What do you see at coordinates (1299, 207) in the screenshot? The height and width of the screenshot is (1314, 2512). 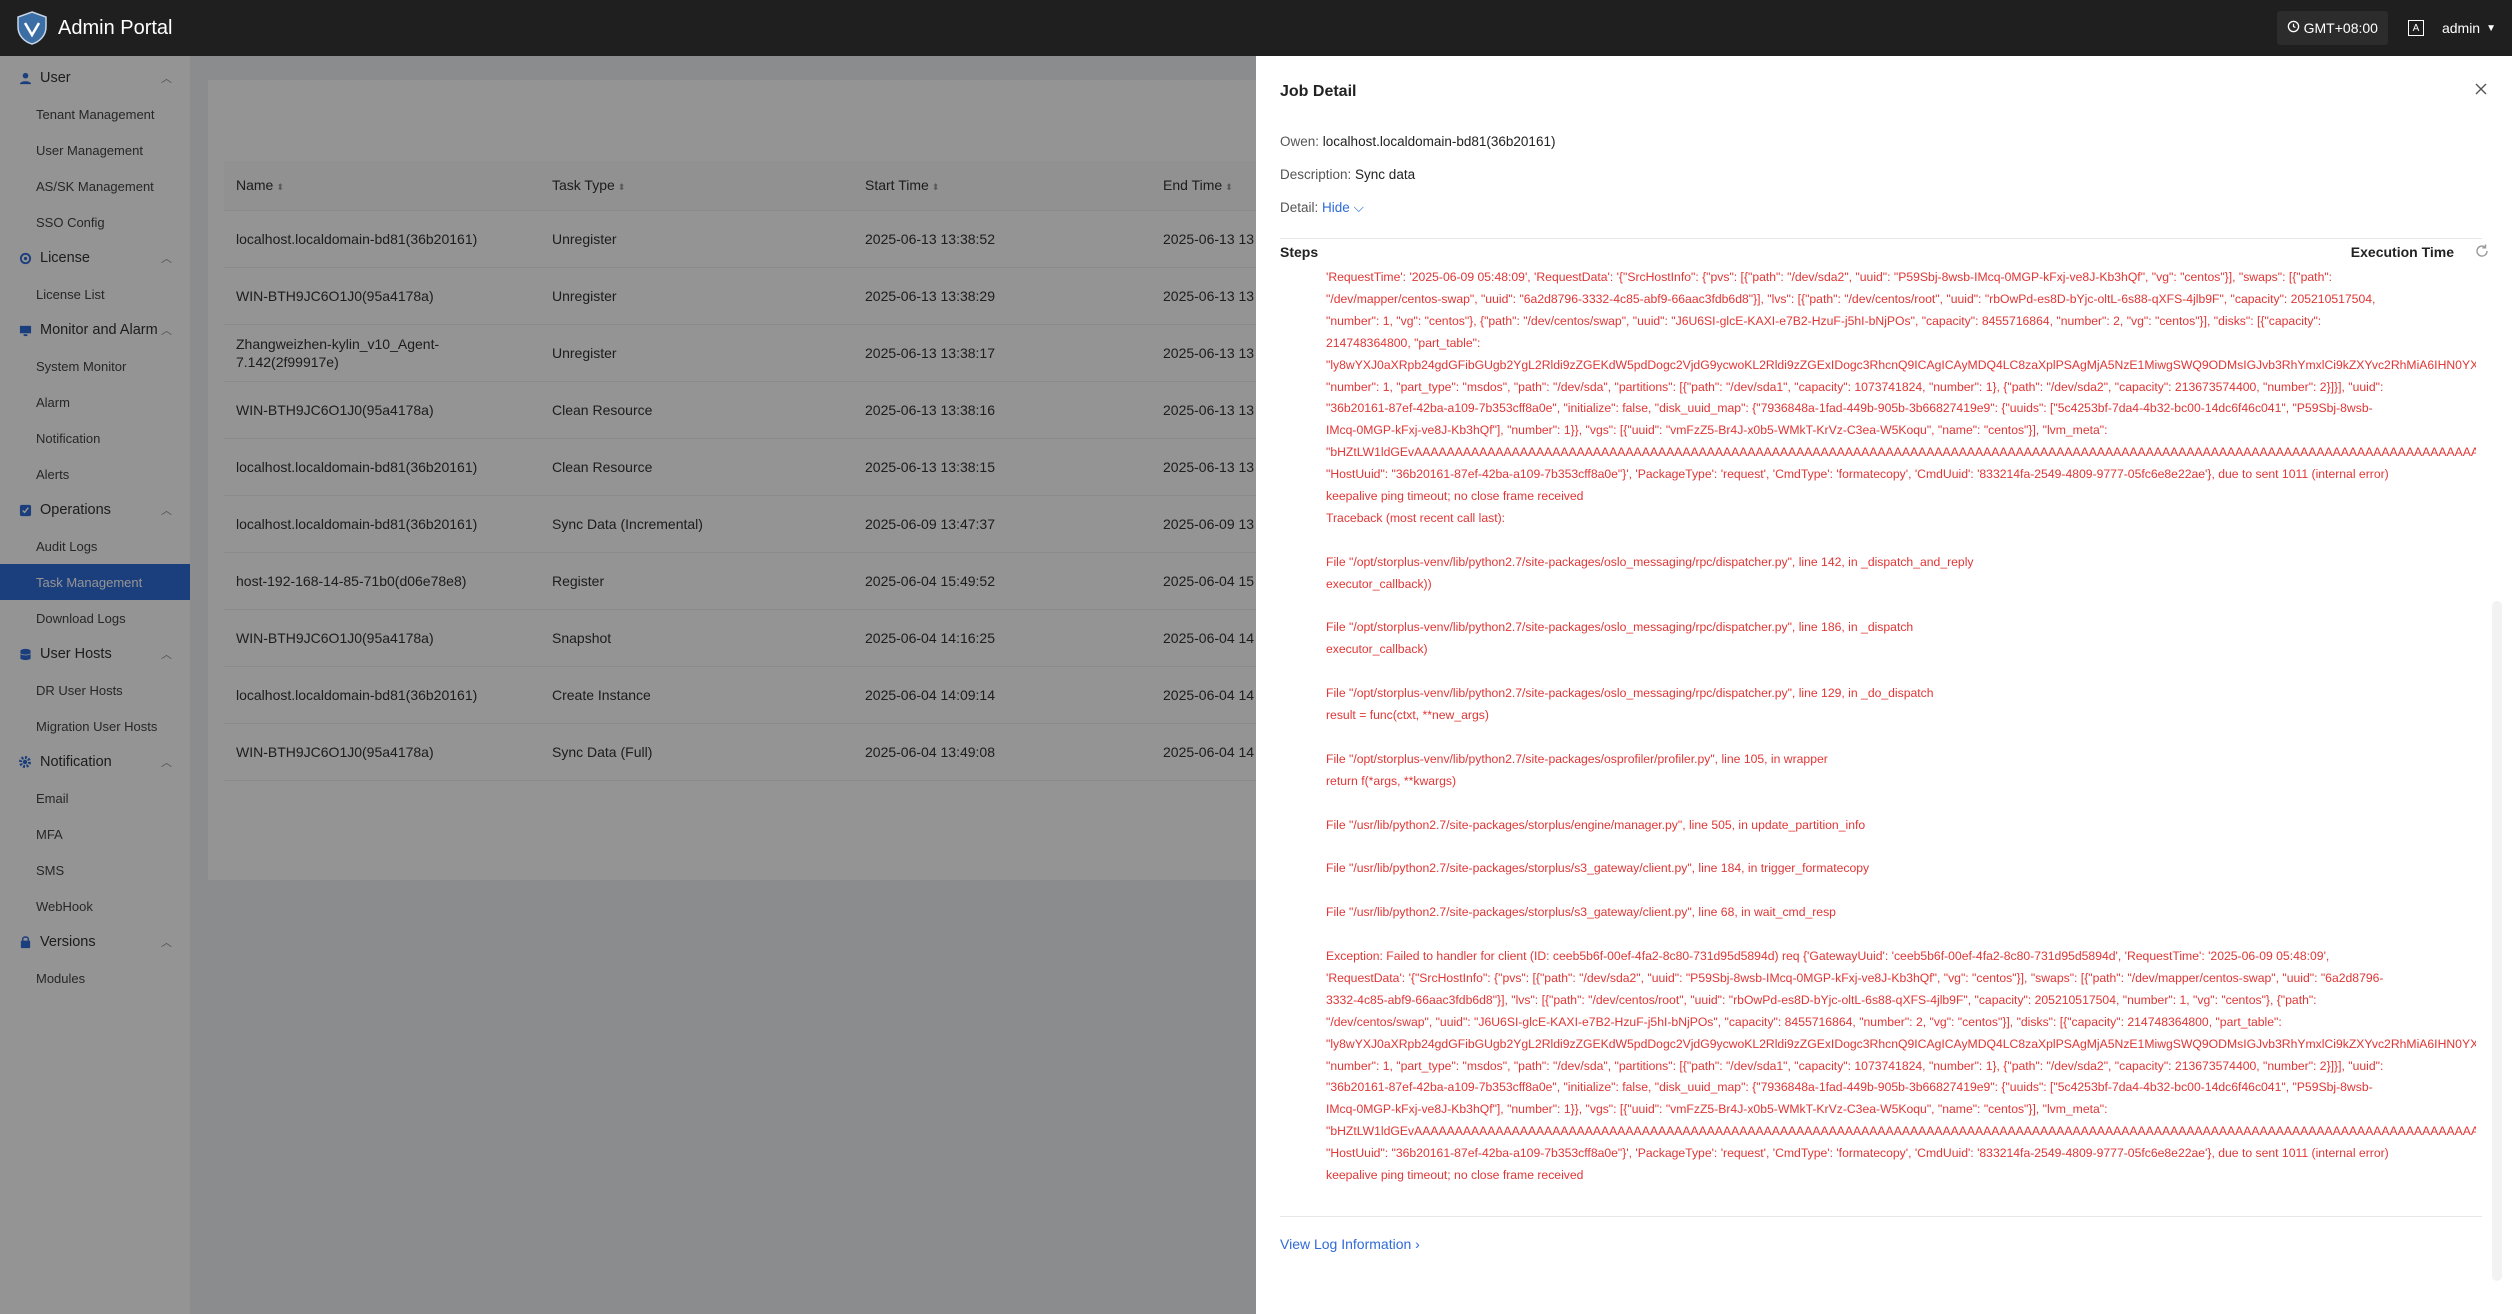 I see `detail-label: Detail:` at bounding box center [1299, 207].